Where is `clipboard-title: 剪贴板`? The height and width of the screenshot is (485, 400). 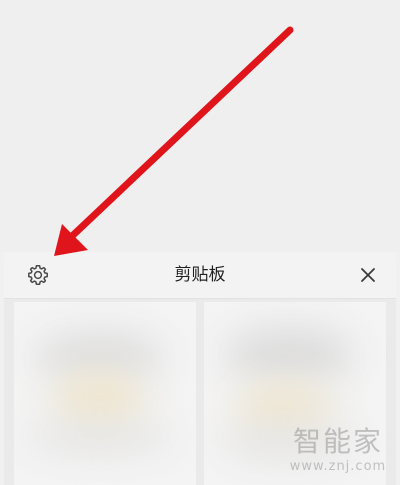 clipboard-title: 剪贴板 is located at coordinates (200, 275).